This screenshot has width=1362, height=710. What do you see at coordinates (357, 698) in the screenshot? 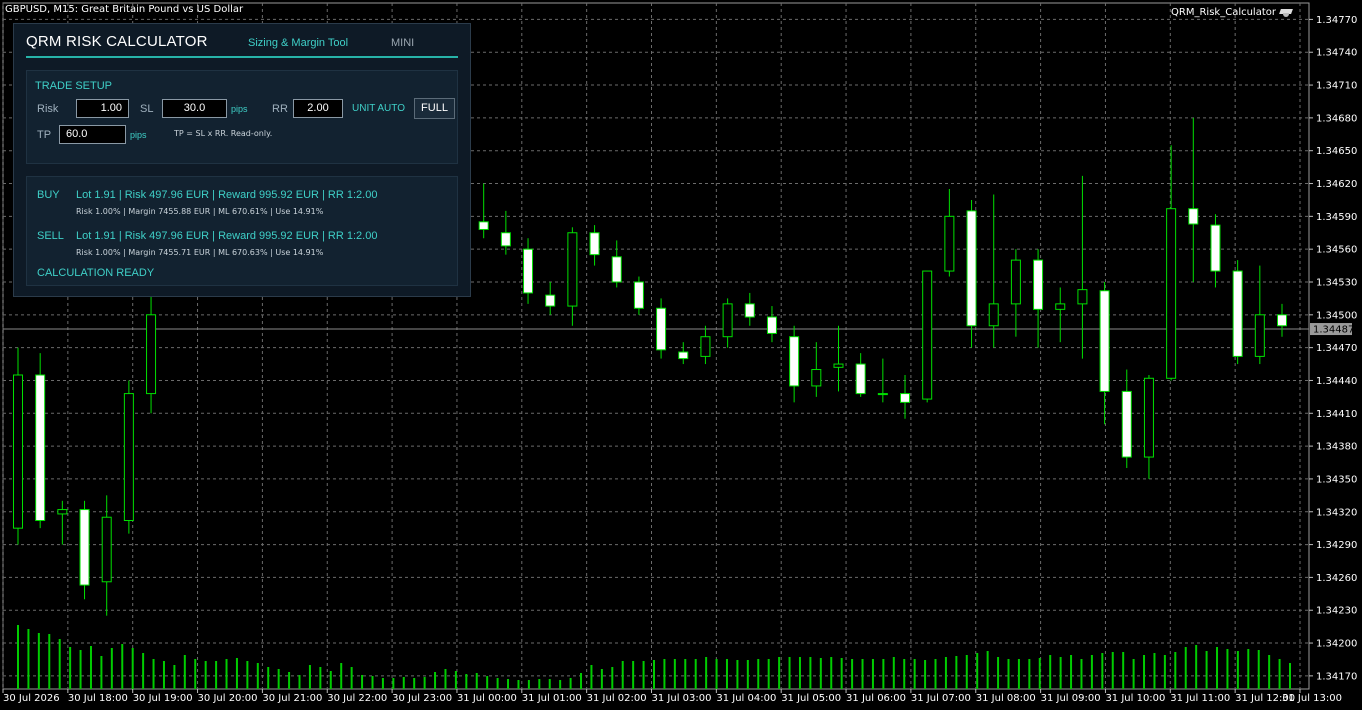
I see `time-tick-label: 30 Jul 22:00` at bounding box center [357, 698].